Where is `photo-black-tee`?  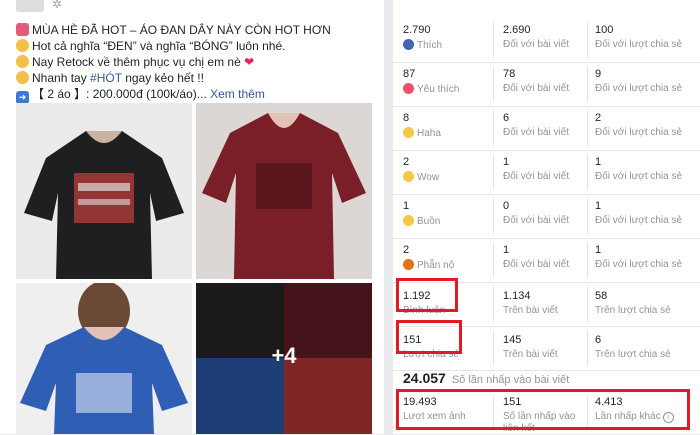 photo-black-tee is located at coordinates (104, 191).